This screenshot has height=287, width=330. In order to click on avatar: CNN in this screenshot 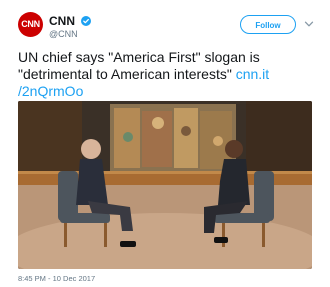, I will do `click(30, 24)`.